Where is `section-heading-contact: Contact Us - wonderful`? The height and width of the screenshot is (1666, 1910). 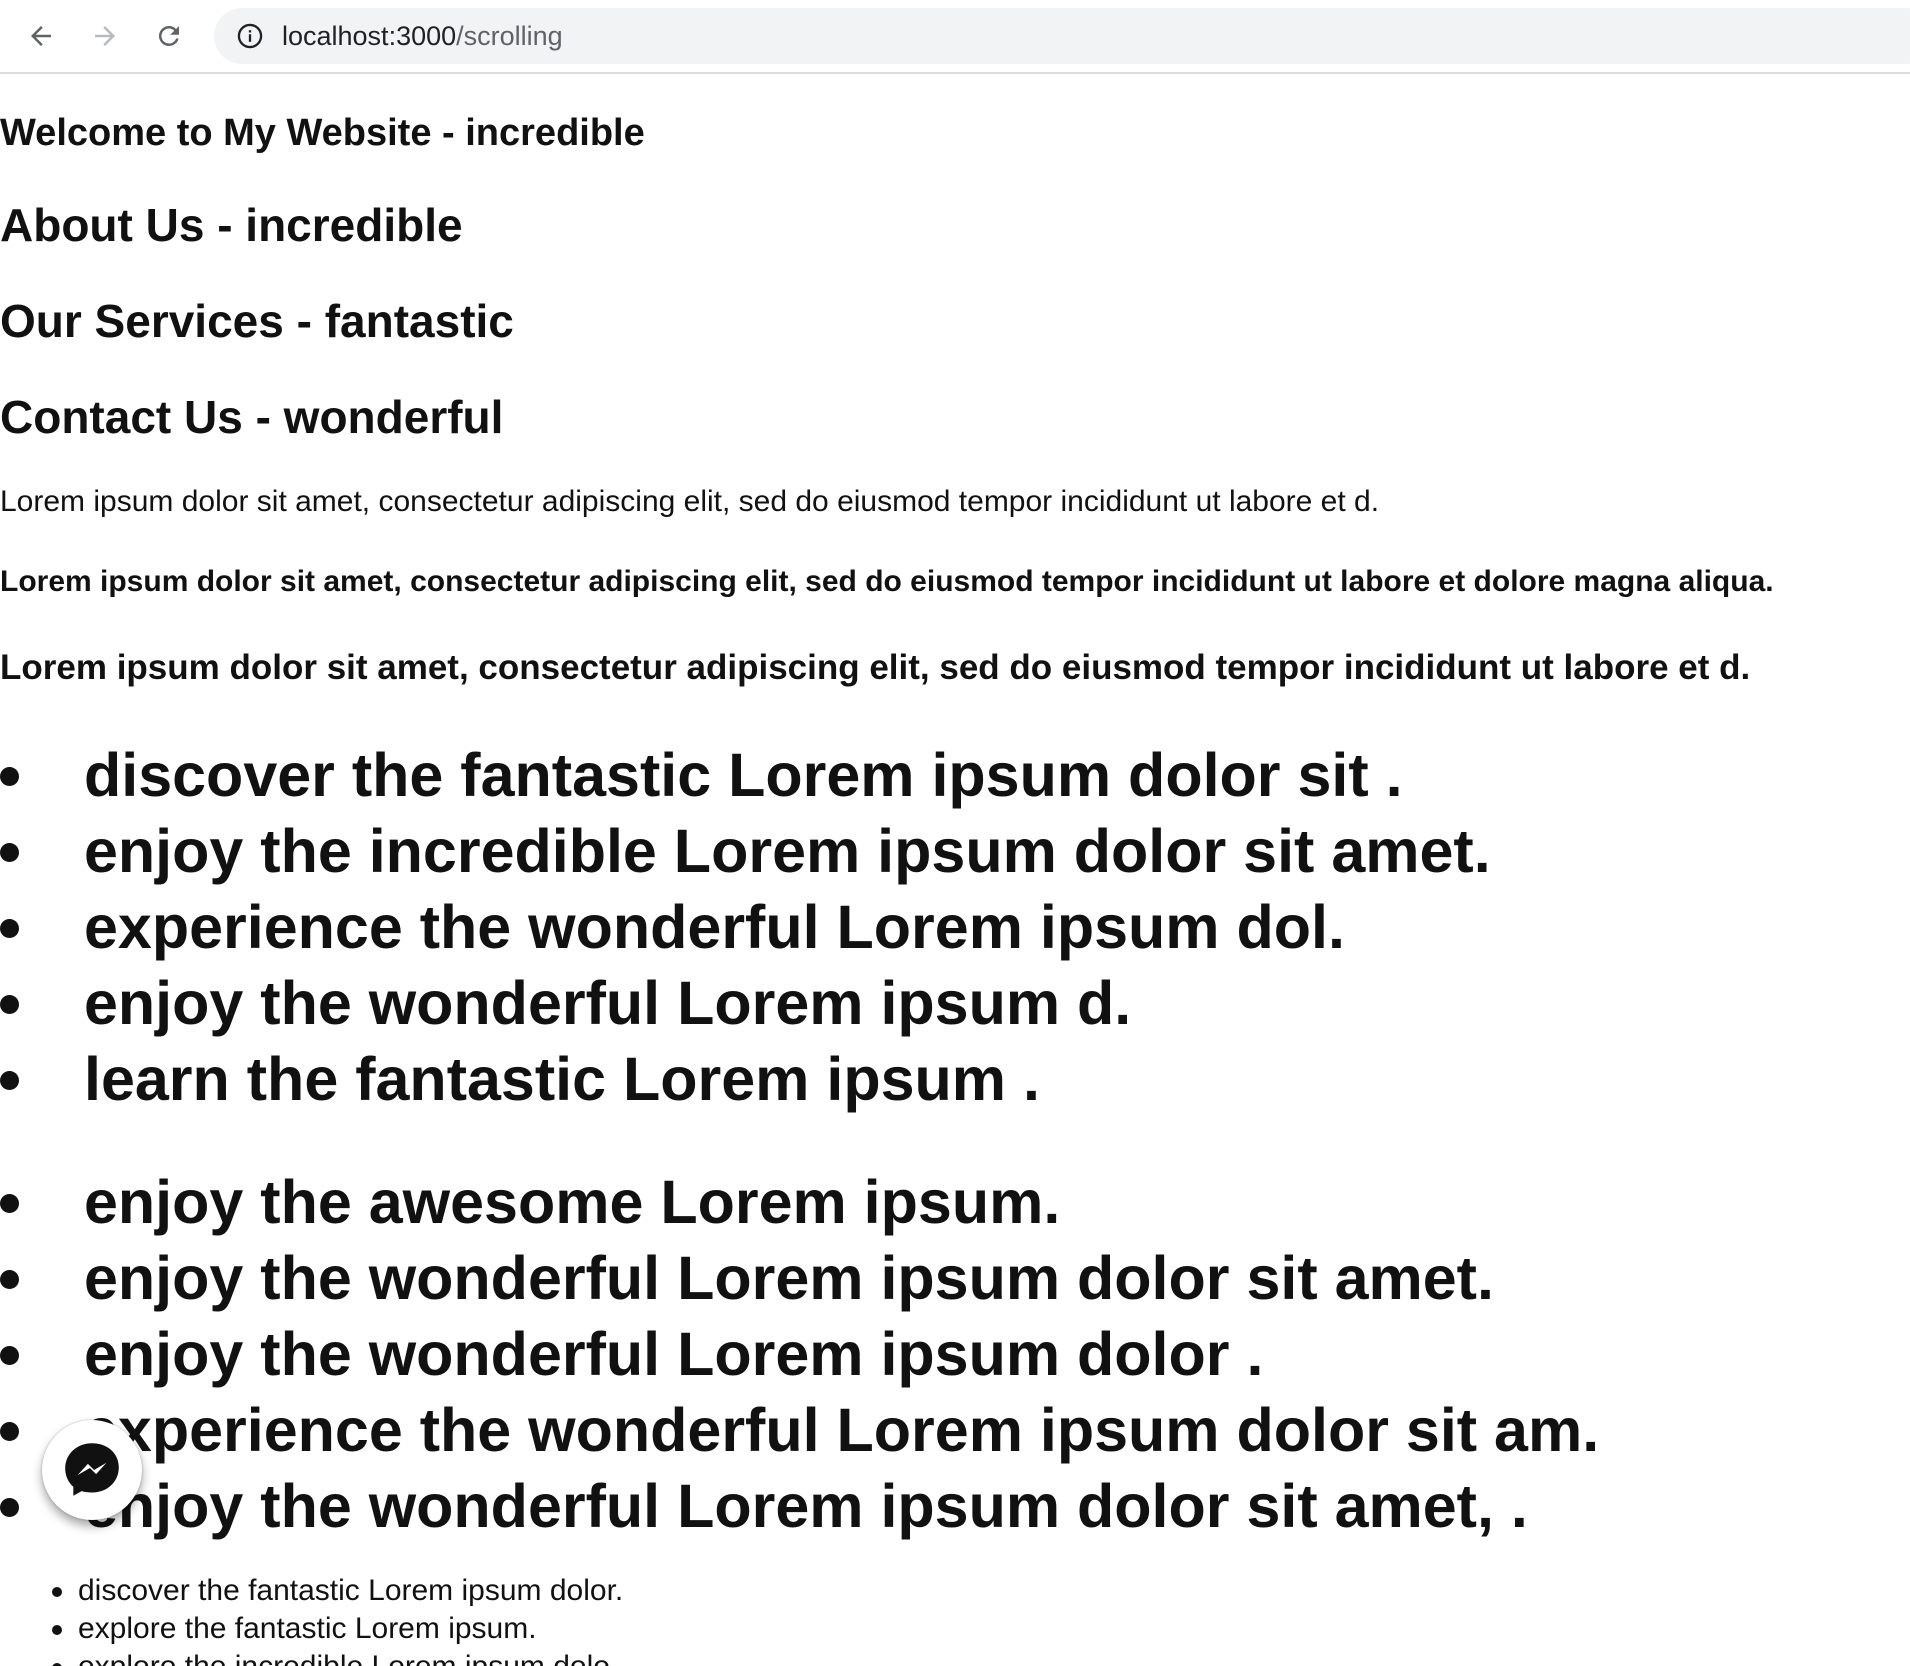
section-heading-contact: Contact Us - wonderful is located at coordinates (252, 417).